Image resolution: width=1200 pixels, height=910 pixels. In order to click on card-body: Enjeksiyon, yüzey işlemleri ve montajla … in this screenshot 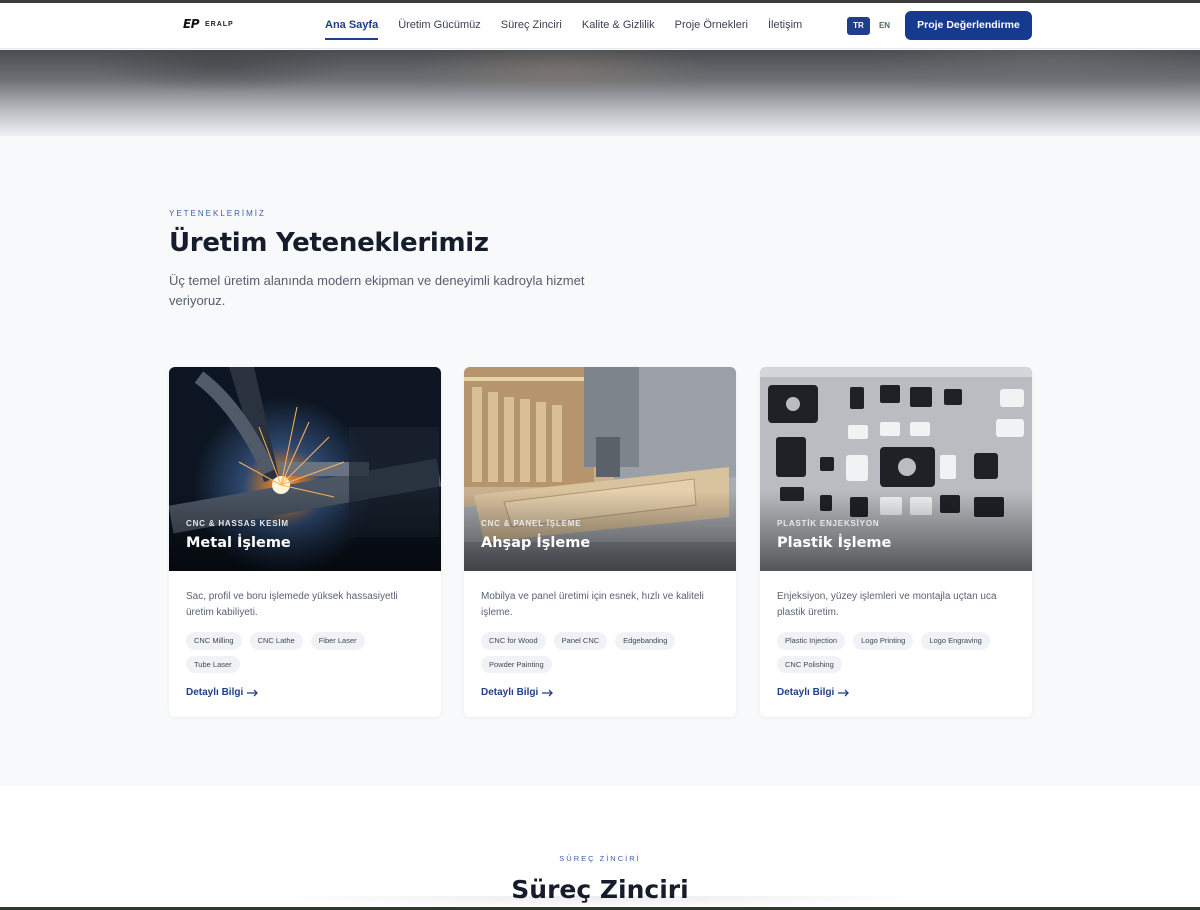, I will do `click(896, 634)`.